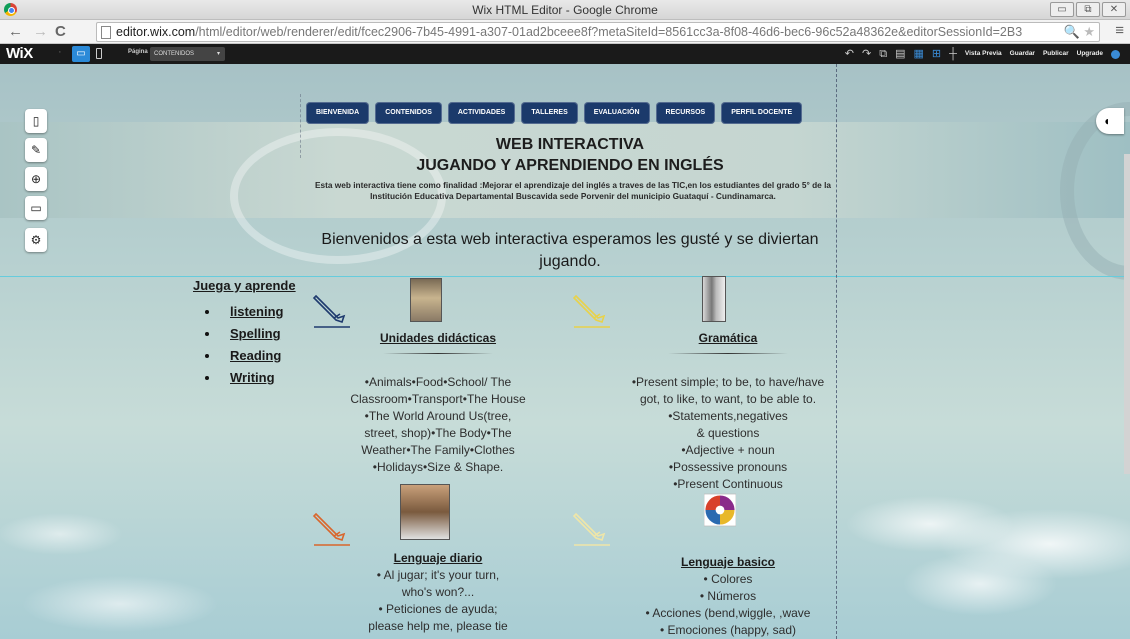  I want to click on sidebar-list: listening Spelling Reading Writing, so click(250, 347).